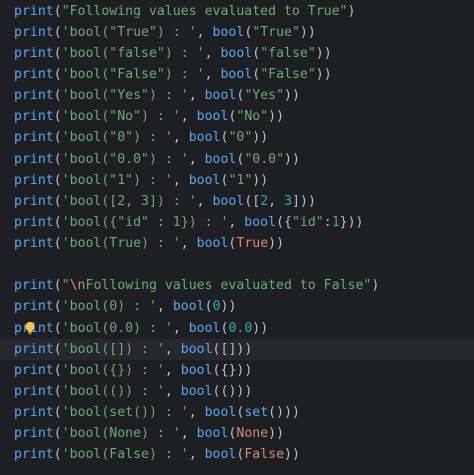 Image resolution: width=474 pixels, height=475 pixels. What do you see at coordinates (133, 391) in the screenshot?
I see `code-line: print('bool(()) : ', bool(()))` at bounding box center [133, 391].